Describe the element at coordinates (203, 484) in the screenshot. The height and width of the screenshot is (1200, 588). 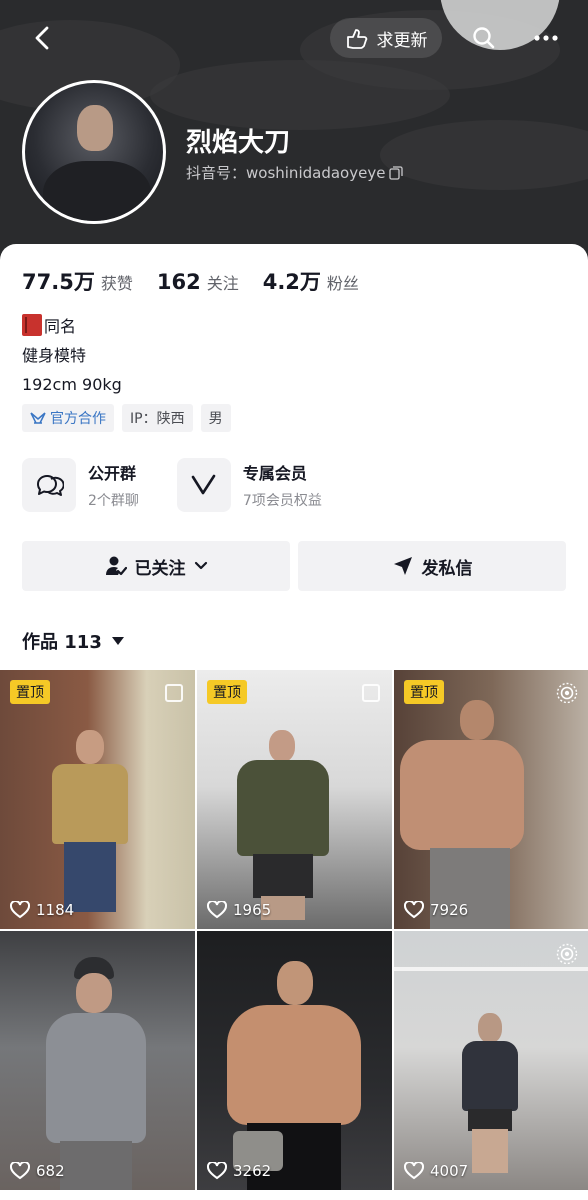
I see `member-v-icon` at that location.